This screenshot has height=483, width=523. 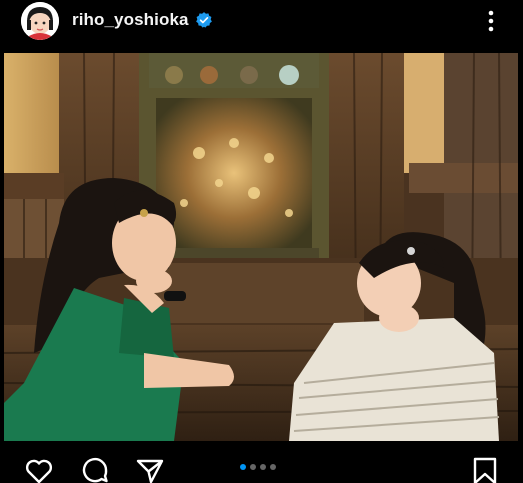 What do you see at coordinates (491, 21) in the screenshot?
I see `more-options-icon` at bounding box center [491, 21].